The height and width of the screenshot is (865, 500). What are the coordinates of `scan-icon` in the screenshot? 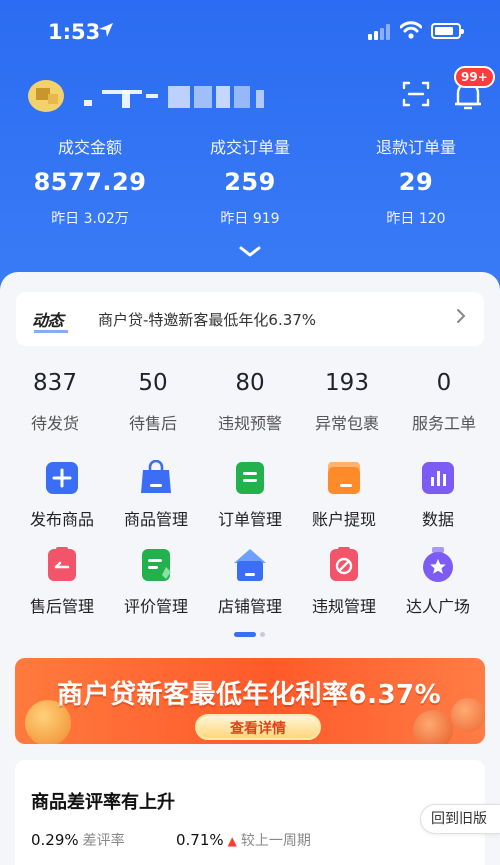 It's located at (416, 94).